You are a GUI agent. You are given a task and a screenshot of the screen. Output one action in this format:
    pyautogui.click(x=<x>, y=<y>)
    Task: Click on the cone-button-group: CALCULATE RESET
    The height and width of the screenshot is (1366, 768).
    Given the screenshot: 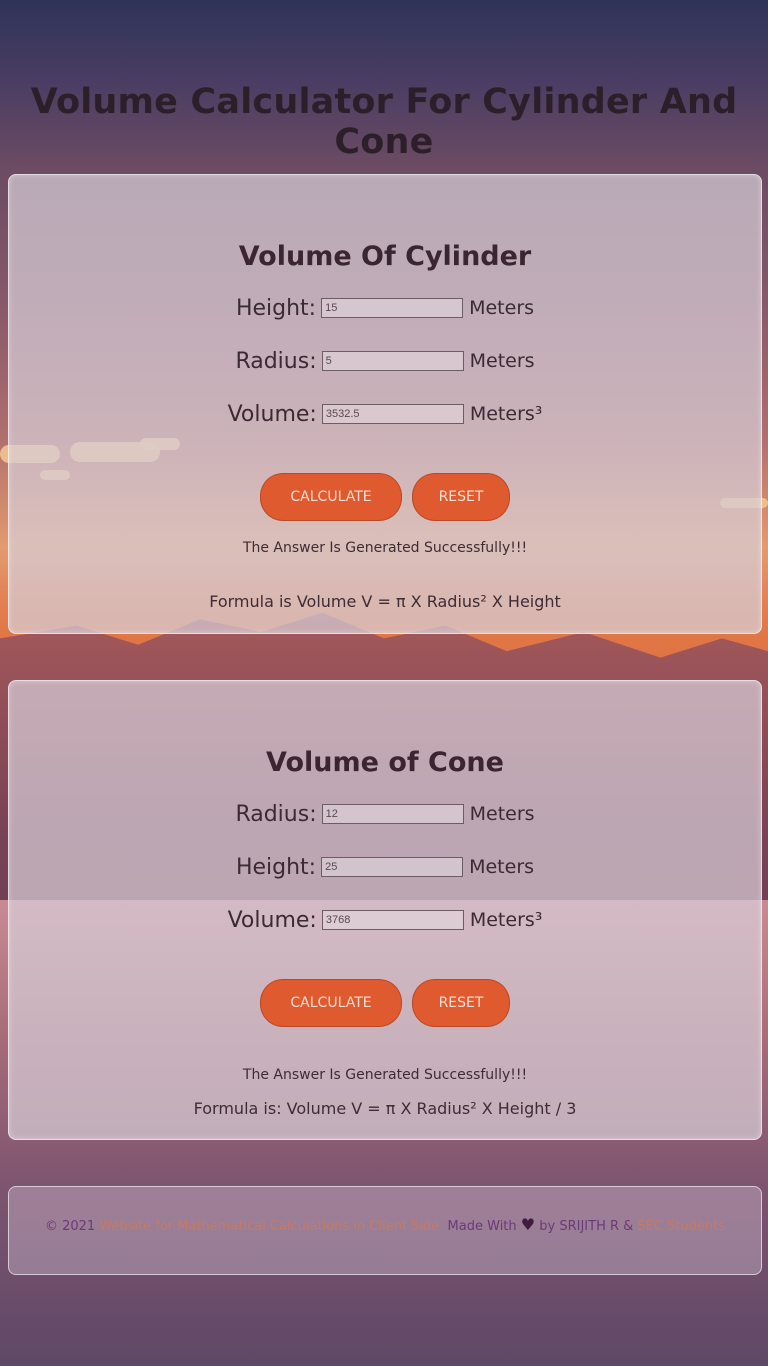 What is the action you would take?
    pyautogui.click(x=385, y=1003)
    